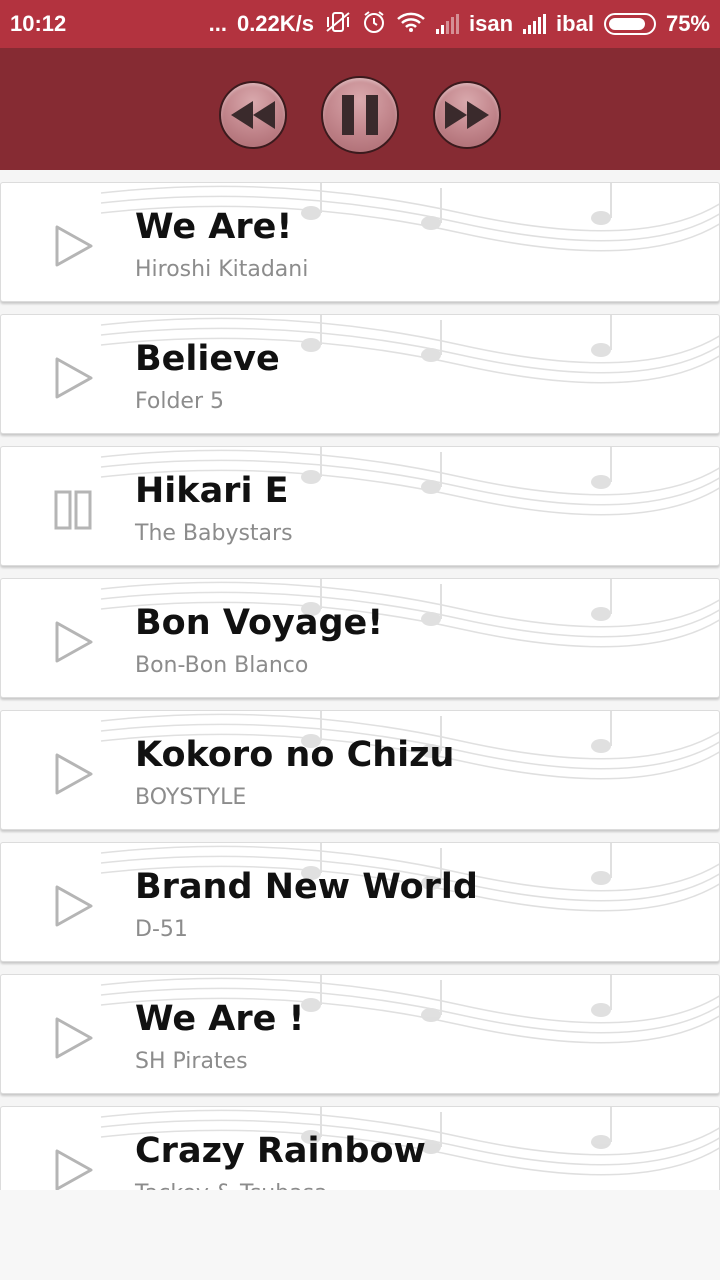 The height and width of the screenshot is (1280, 720). Describe the element at coordinates (161, 929) in the screenshot. I see `song-artist: D-51` at that location.